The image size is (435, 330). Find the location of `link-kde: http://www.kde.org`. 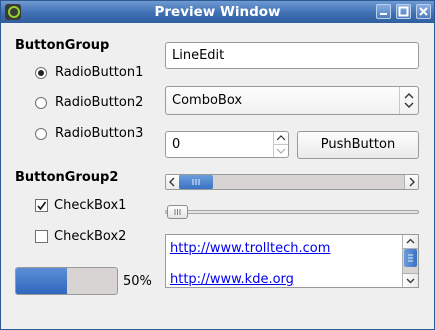

link-kde: http://www.kde.org is located at coordinates (232, 279).